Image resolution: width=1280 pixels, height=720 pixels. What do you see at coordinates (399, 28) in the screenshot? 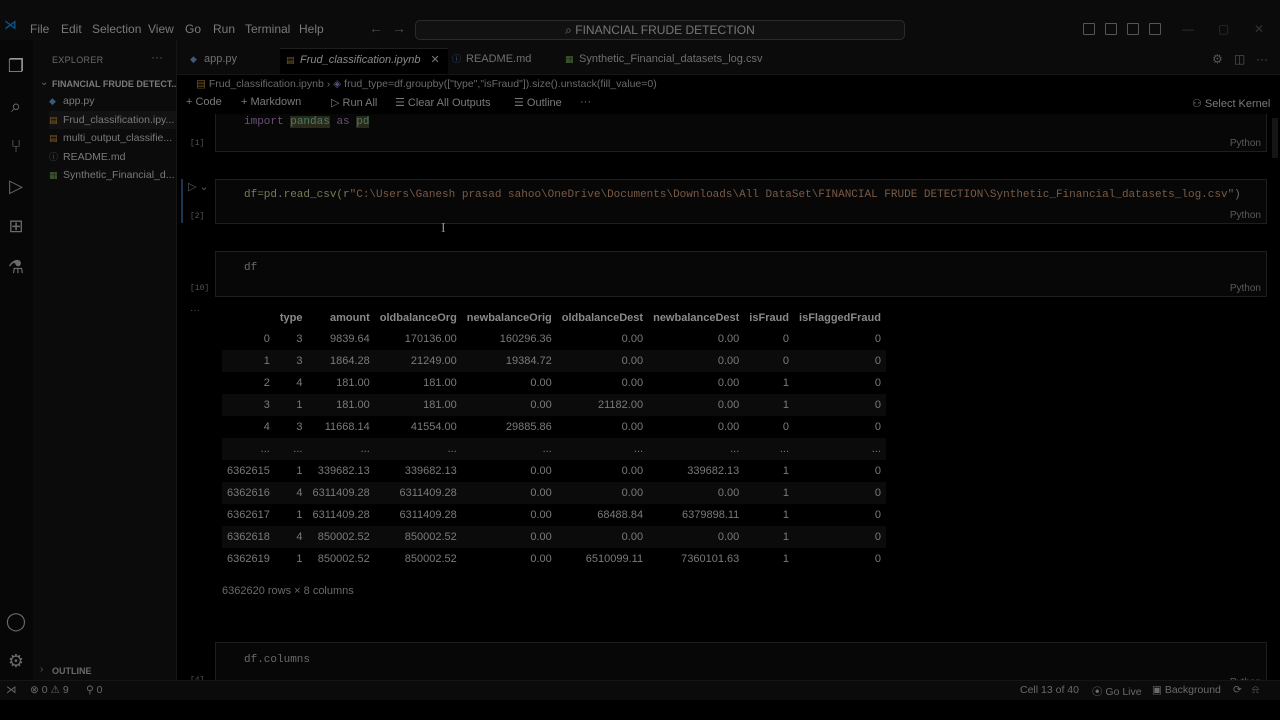
I see `forward-arrow-icon: →` at bounding box center [399, 28].